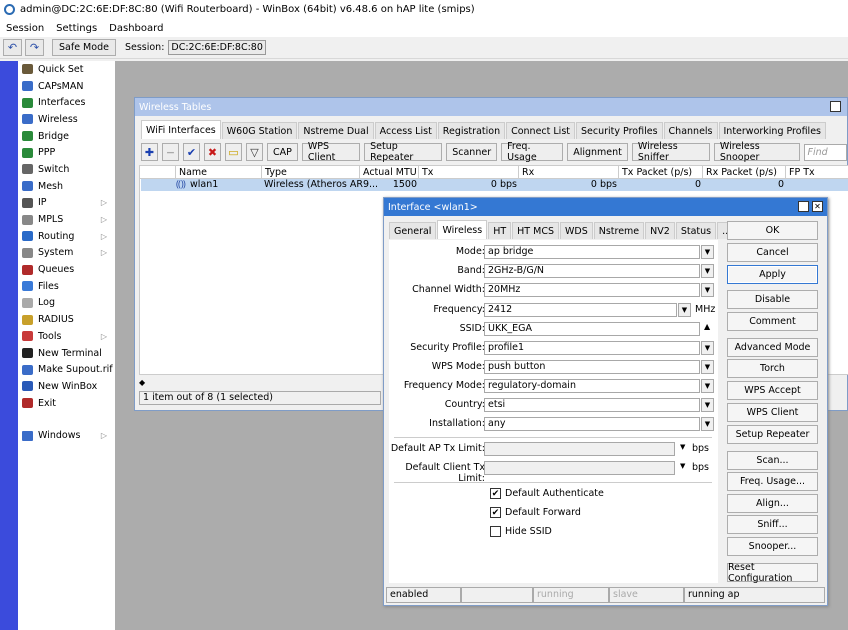 Image resolution: width=848 pixels, height=630 pixels. Describe the element at coordinates (25, 28) in the screenshot. I see `menu-session: Session` at that location.